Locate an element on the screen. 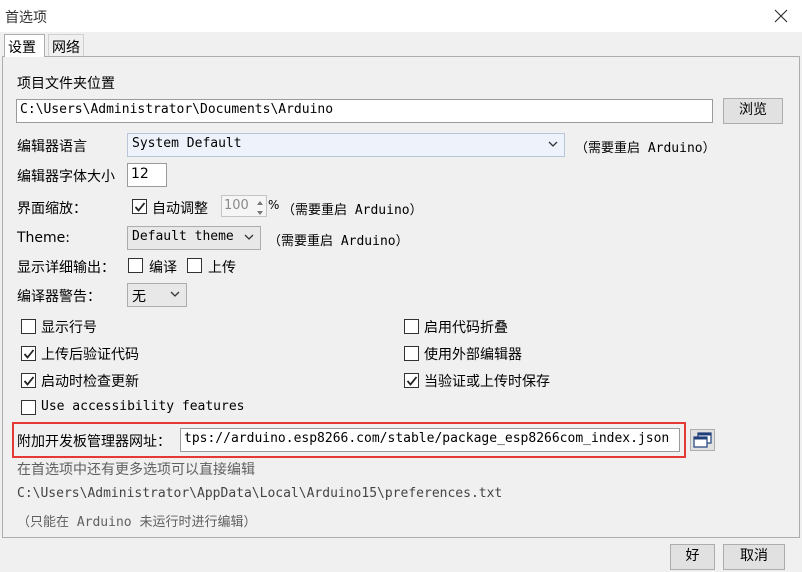  scale-decrement-button is located at coordinates (260, 211).